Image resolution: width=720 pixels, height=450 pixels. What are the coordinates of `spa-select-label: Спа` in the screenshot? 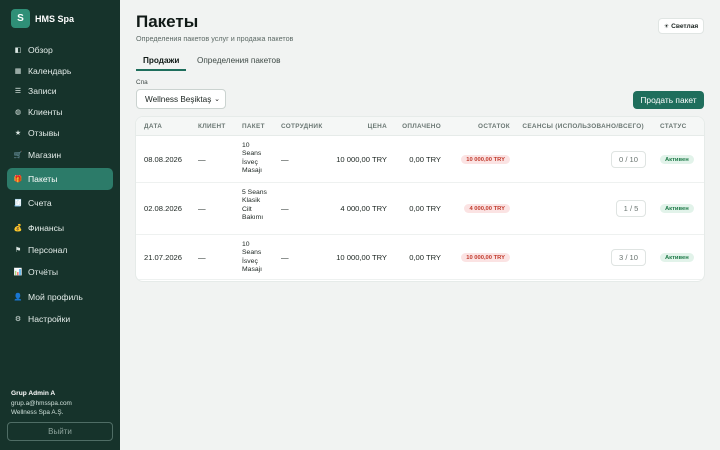 It's located at (142, 82).